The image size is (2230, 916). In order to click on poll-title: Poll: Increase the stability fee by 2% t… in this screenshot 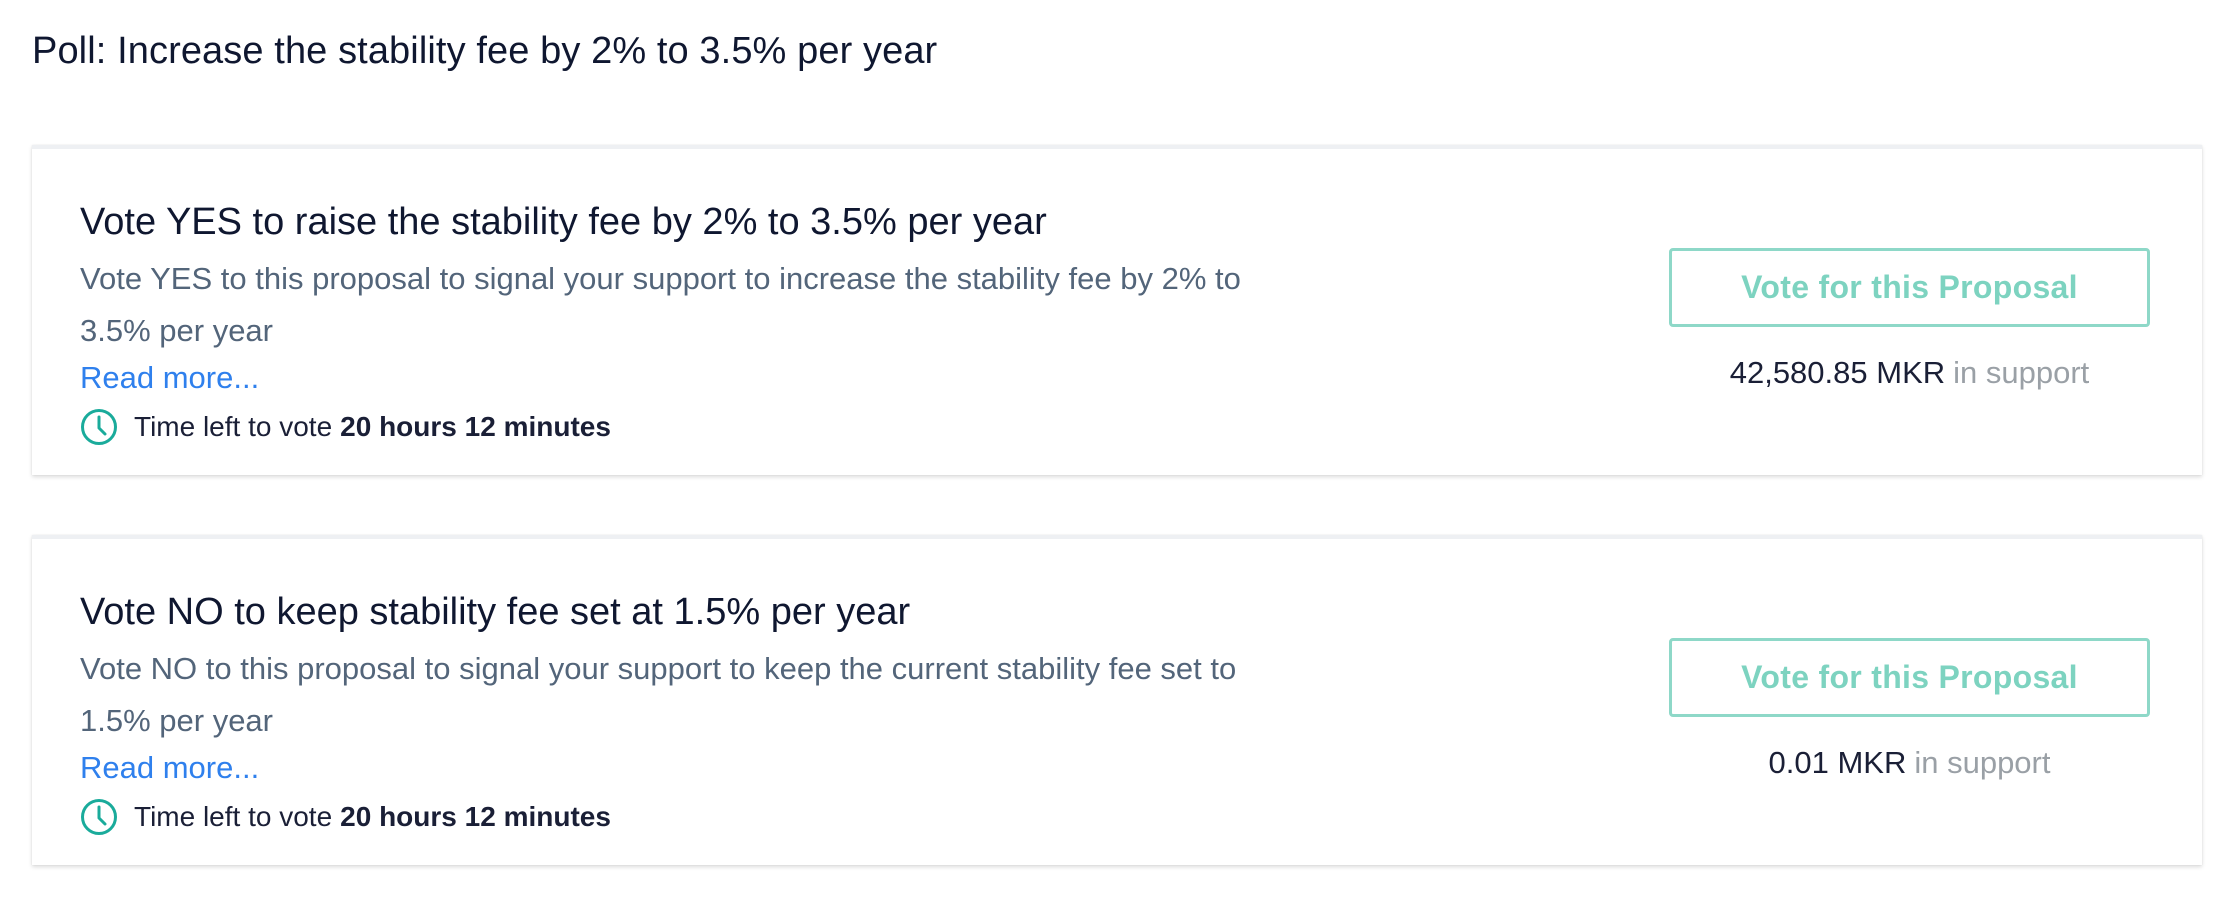, I will do `click(485, 51)`.